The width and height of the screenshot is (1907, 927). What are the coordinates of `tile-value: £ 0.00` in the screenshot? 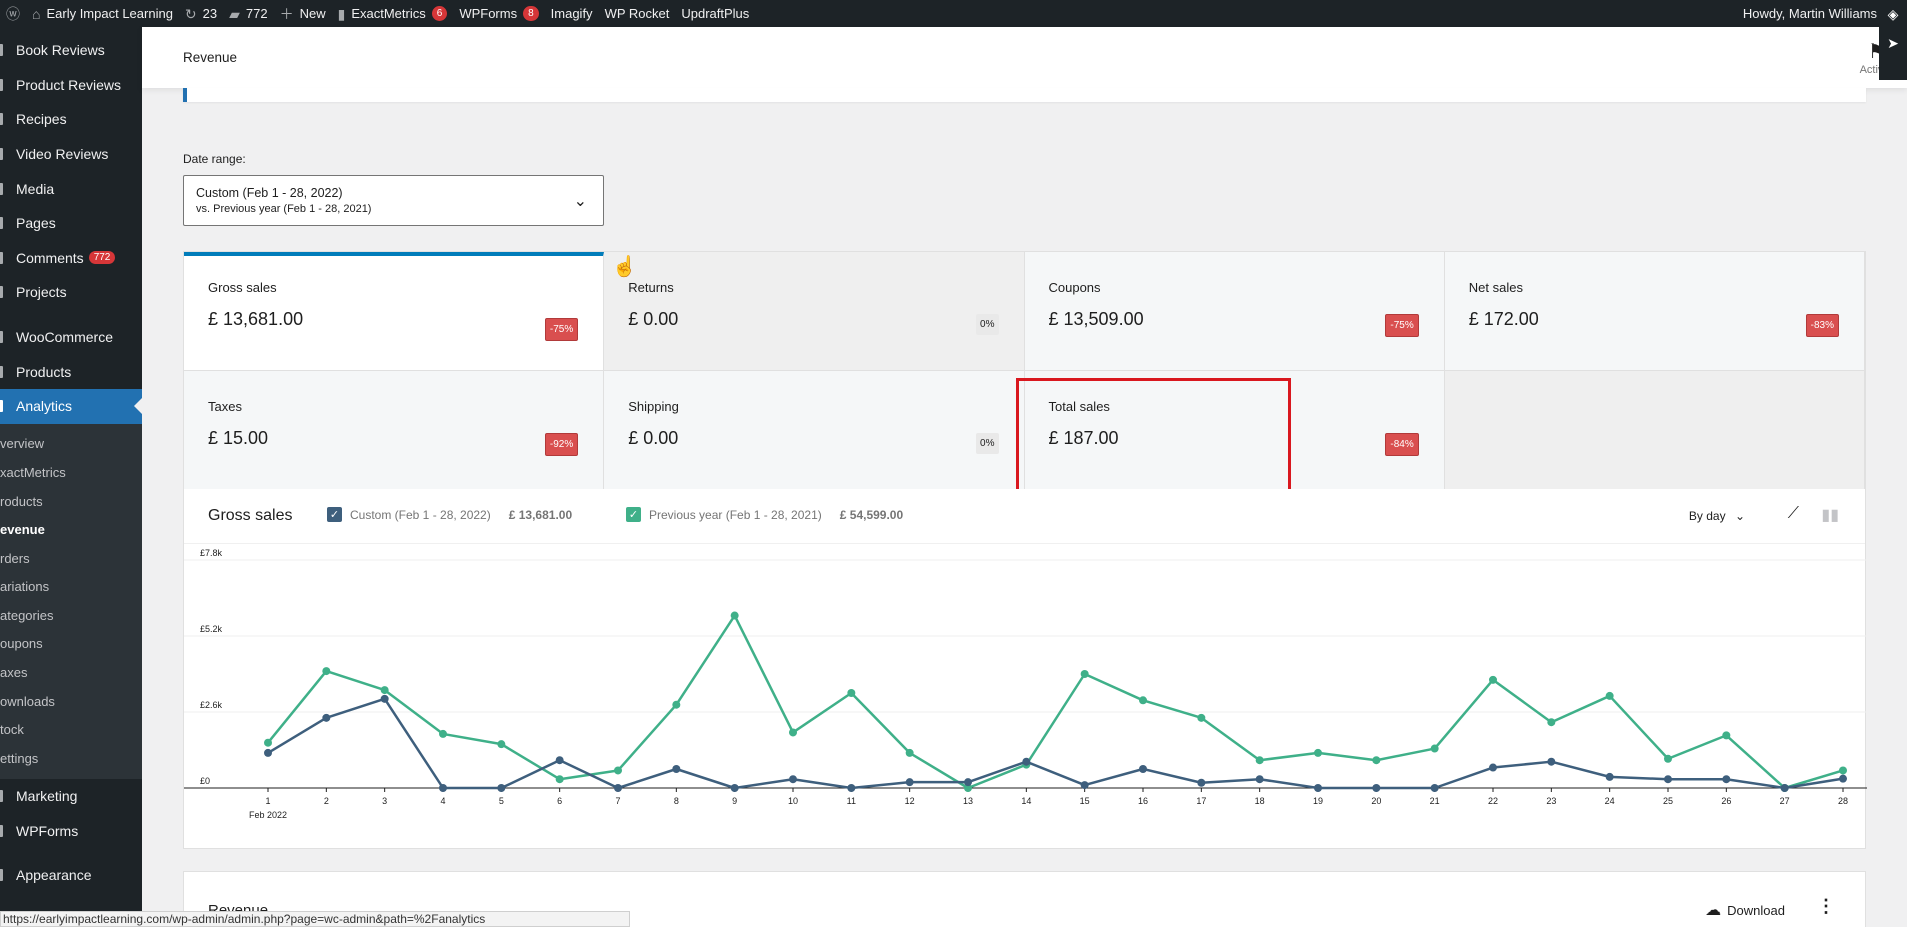 It's located at (653, 438).